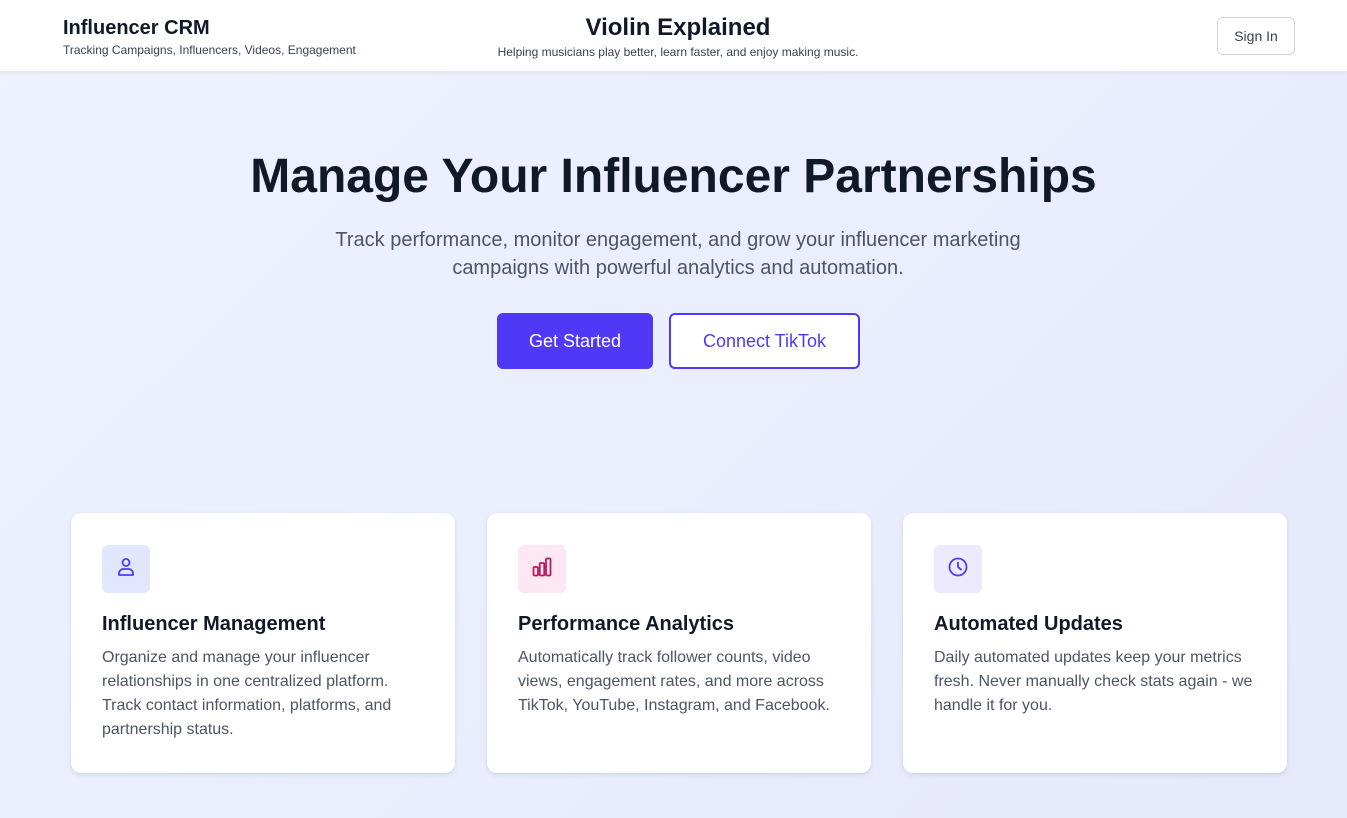 The image size is (1347, 818). I want to click on clock-icon, so click(958, 569).